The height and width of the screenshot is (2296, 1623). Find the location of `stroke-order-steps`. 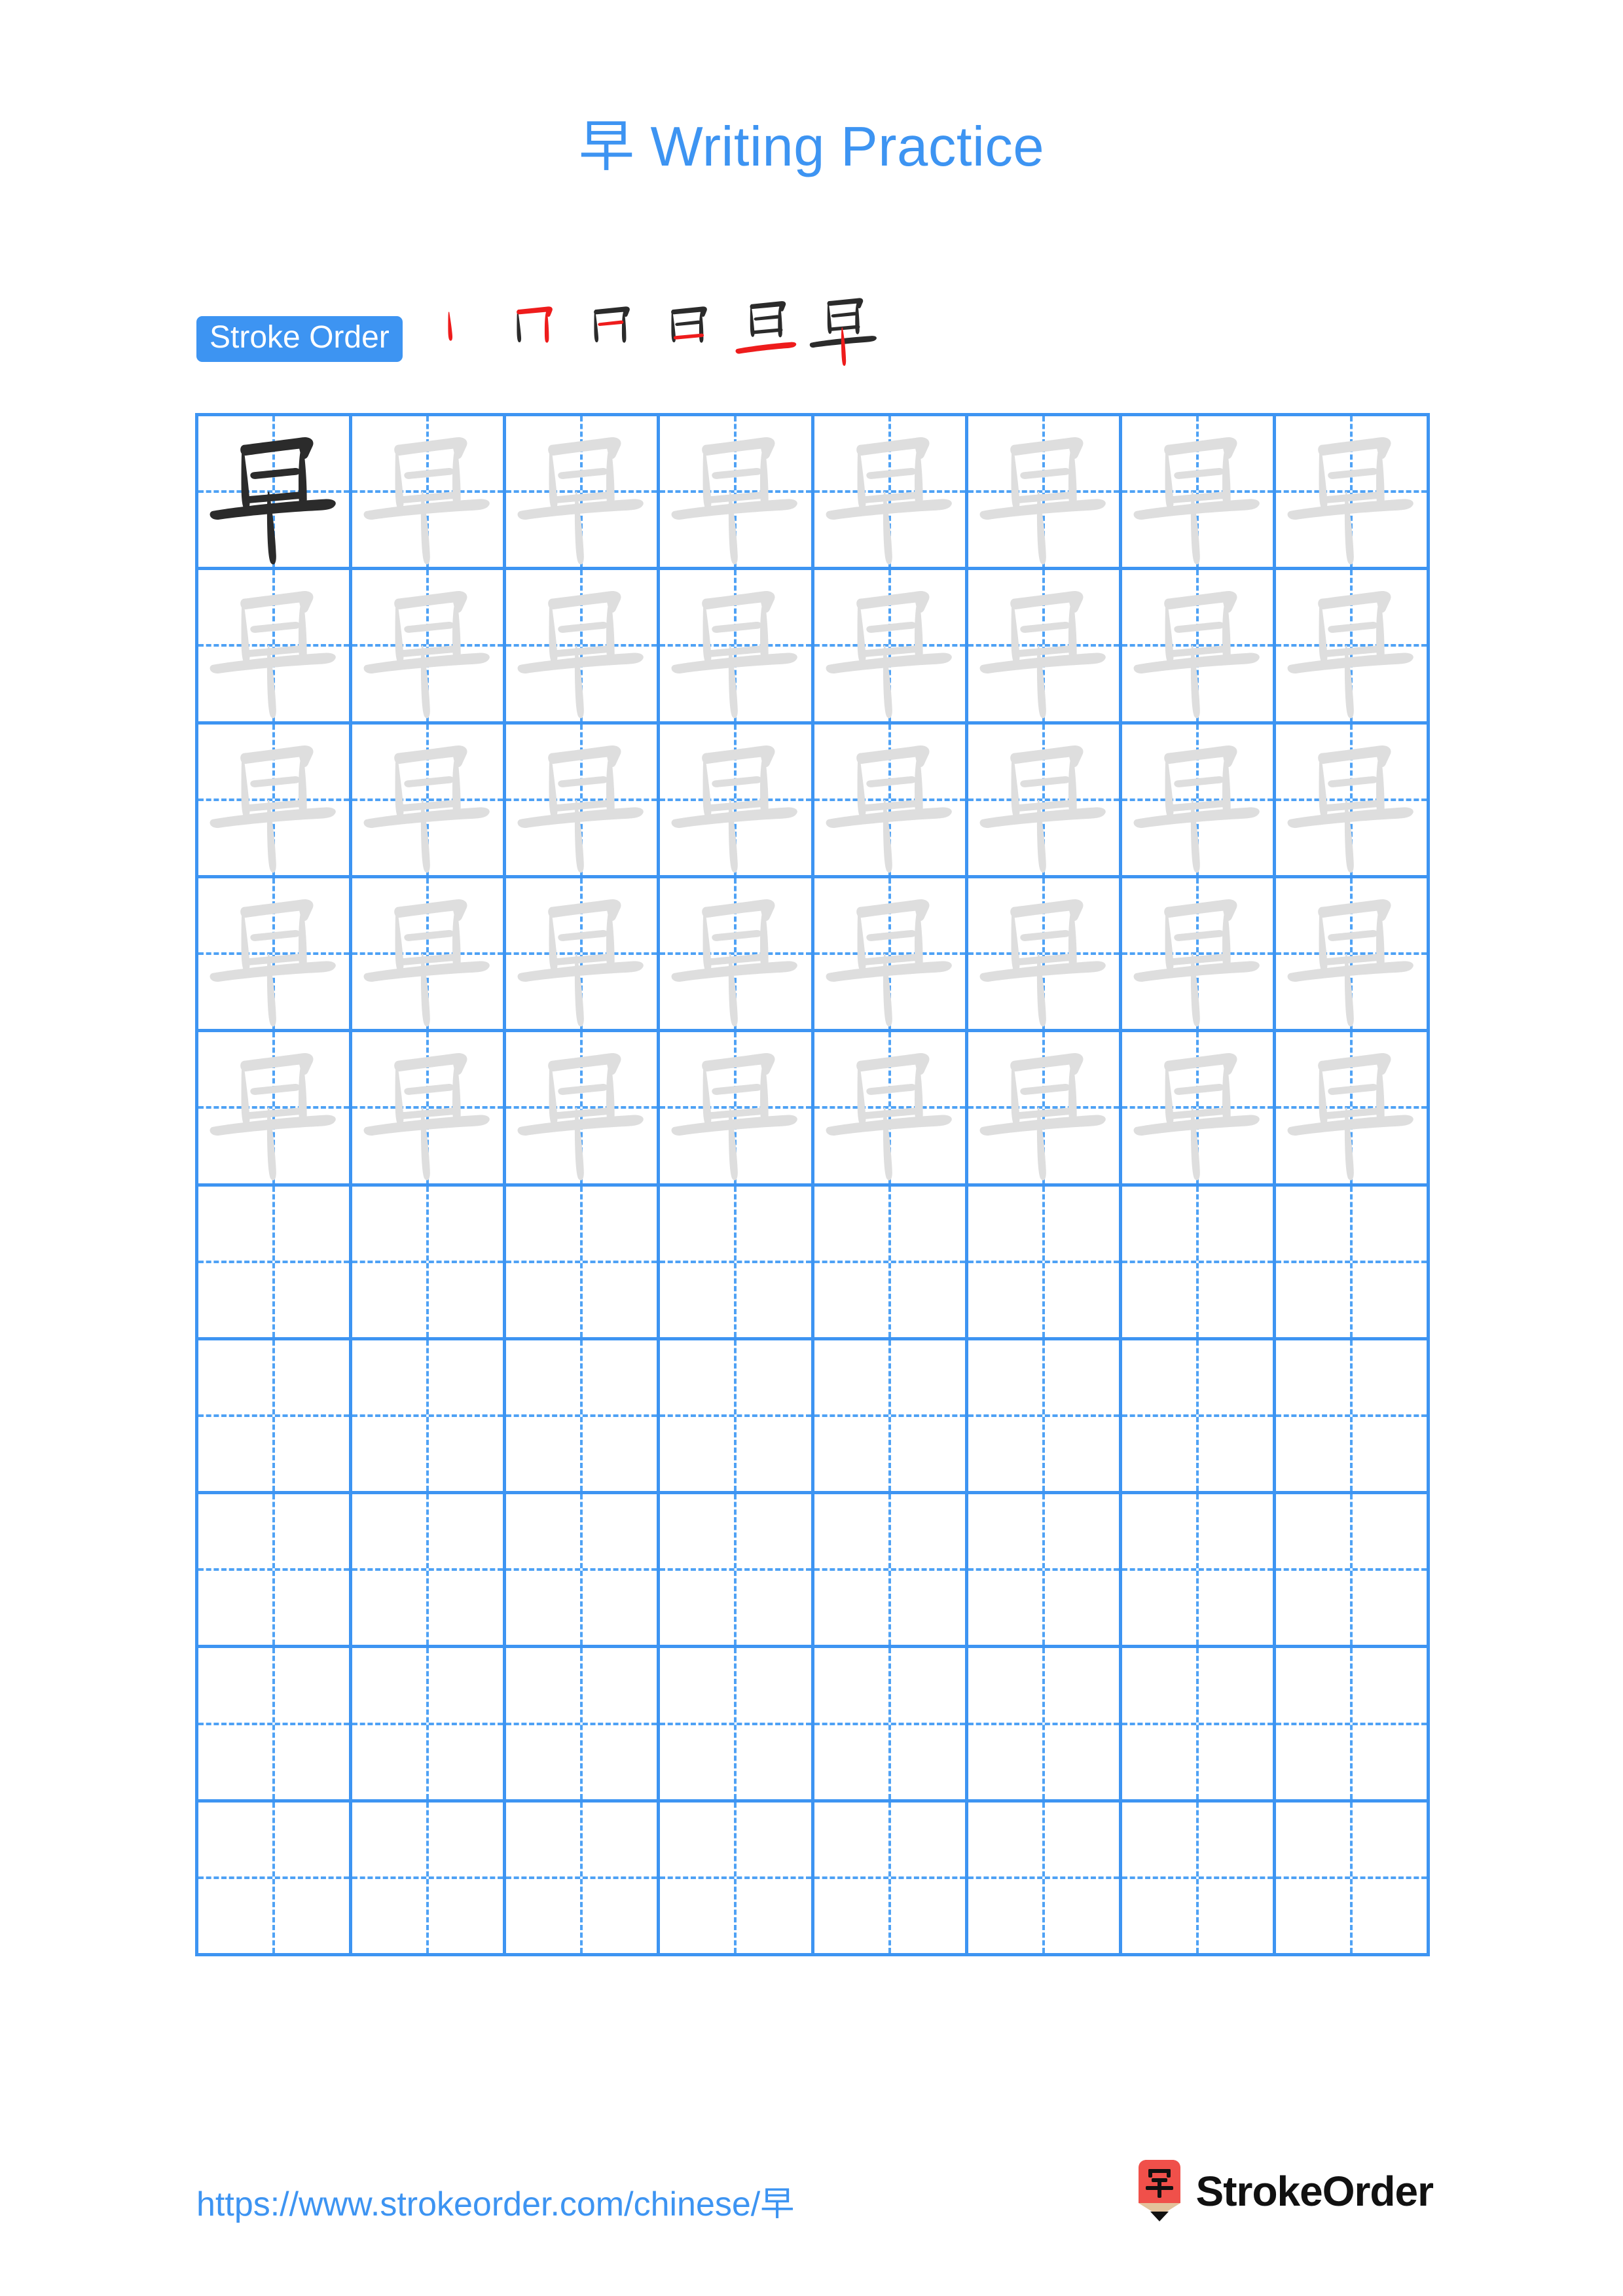

stroke-order-steps is located at coordinates (650, 333).